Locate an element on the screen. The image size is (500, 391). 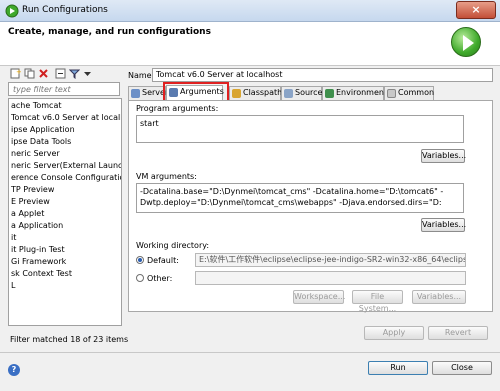
default-label: Default: is located at coordinates (163, 260).